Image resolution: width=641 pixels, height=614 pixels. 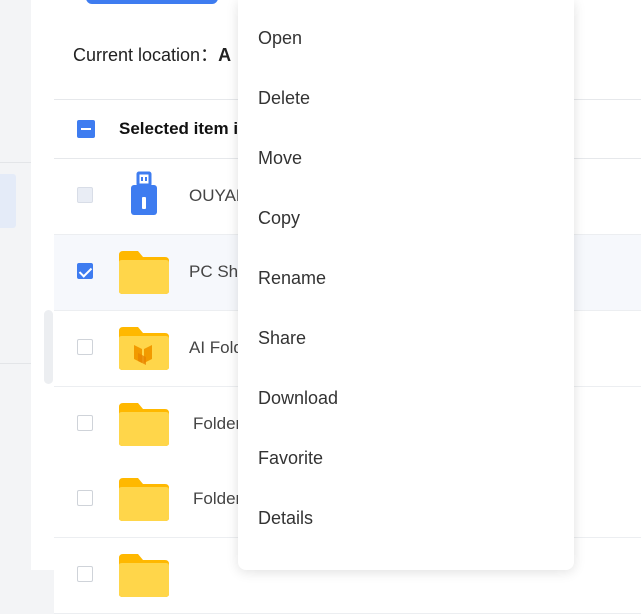 I want to click on menu-item-share: Share, so click(x=406, y=338).